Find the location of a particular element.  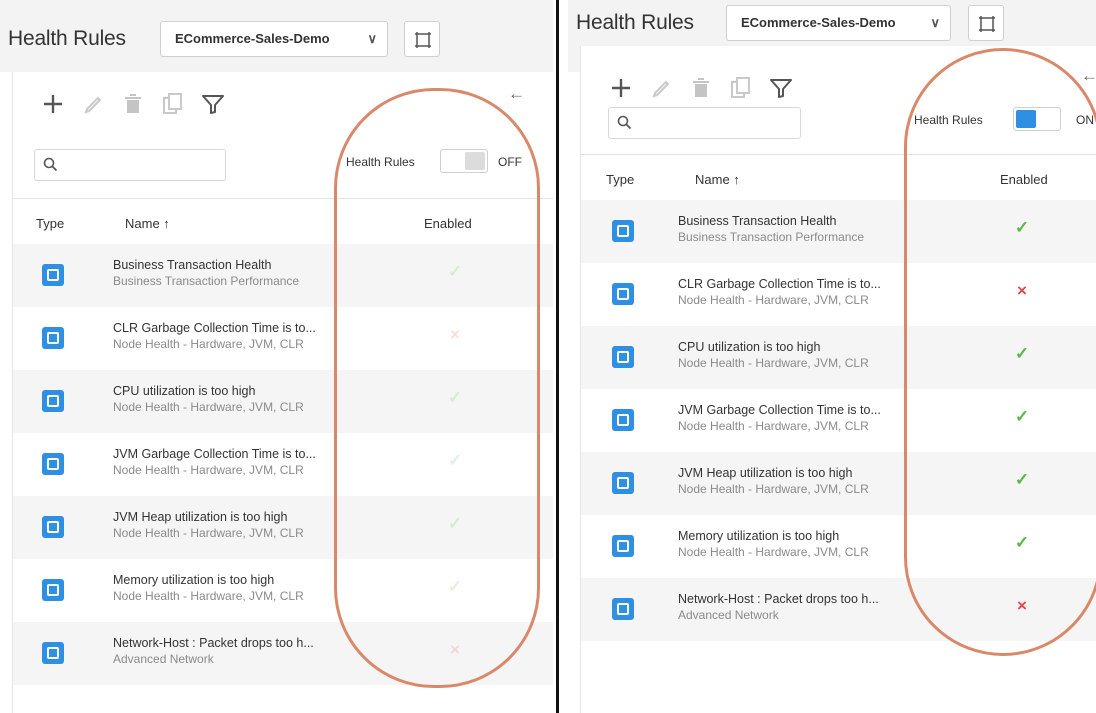

panel-divider is located at coordinates (557, 356).